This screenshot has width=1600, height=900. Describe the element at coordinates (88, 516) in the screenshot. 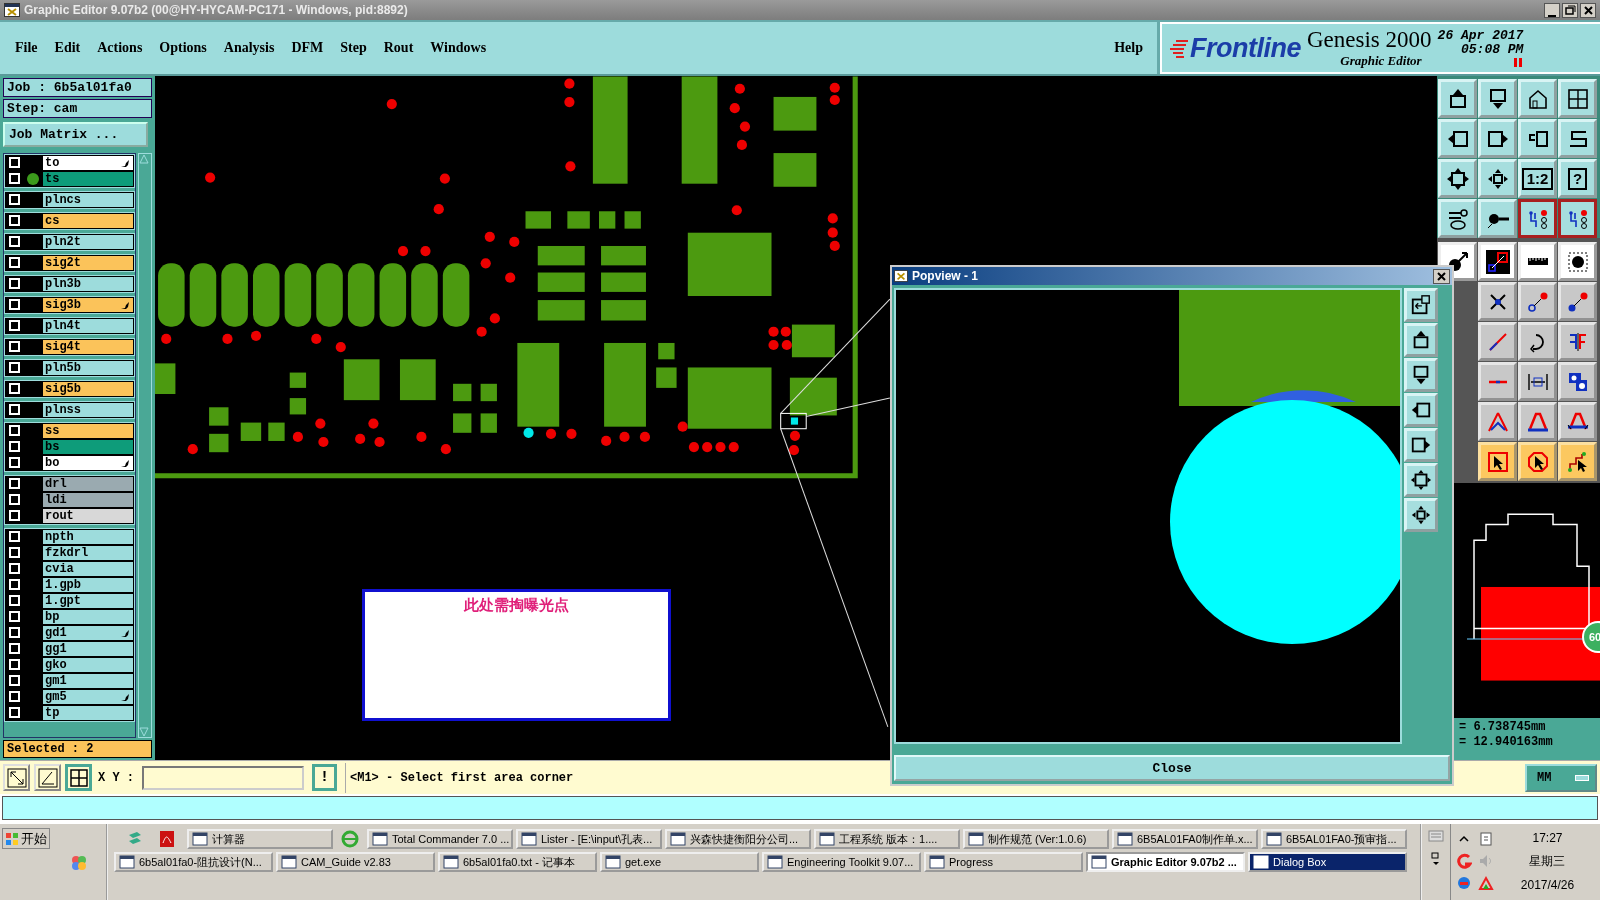

I see `layer-item: rout` at that location.